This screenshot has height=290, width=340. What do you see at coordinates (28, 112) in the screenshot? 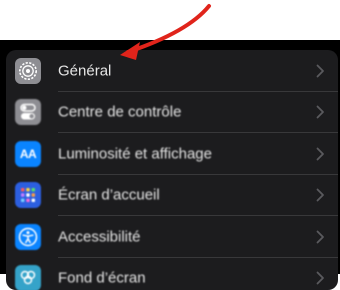
I see `toggles-icon` at bounding box center [28, 112].